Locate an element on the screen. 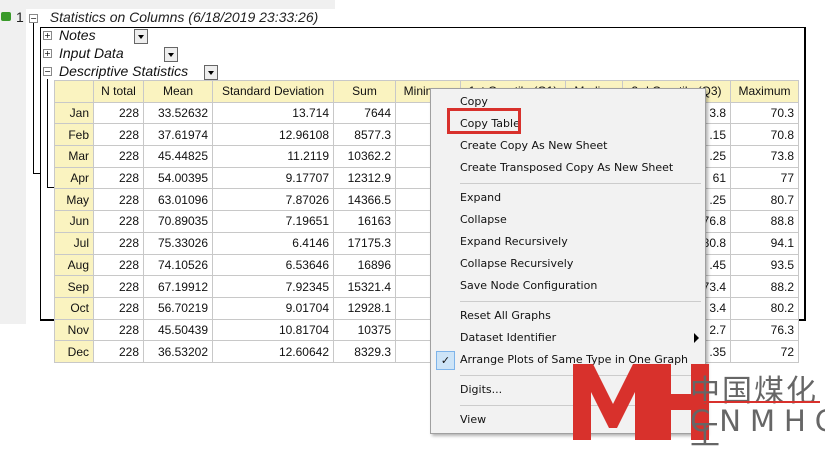 Image resolution: width=825 pixels, height=454 pixels. menu-expand-recursively: Expand Recursively is located at coordinates (514, 242).